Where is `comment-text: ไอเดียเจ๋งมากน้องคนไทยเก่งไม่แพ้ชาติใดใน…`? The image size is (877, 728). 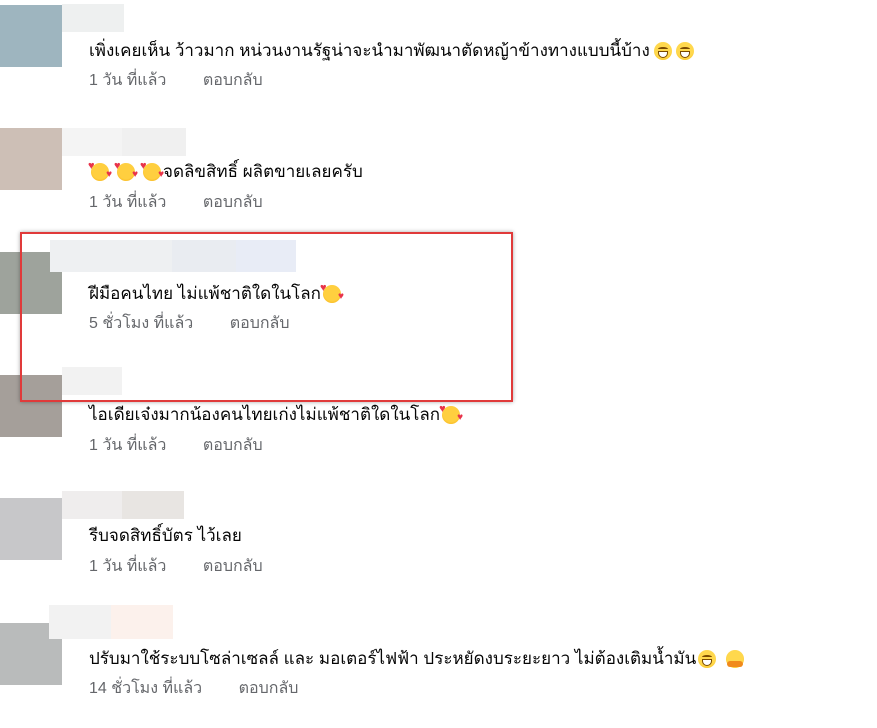
comment-text: ไอเดียเจ๋งมากน้องคนไทยเก่งไม่แพ้ชาติใดใน… is located at coordinates (276, 415).